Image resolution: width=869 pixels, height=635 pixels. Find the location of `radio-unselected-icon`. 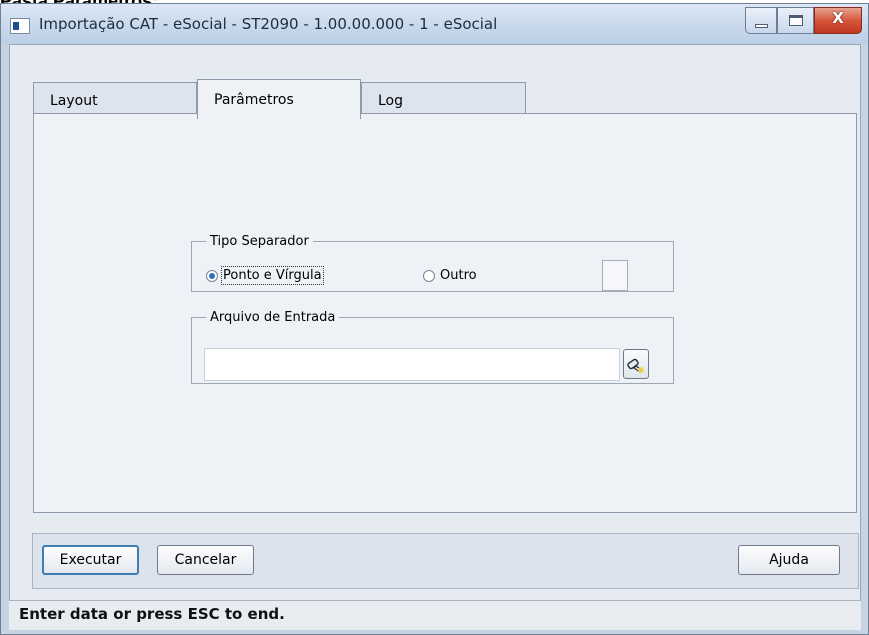

radio-unselected-icon is located at coordinates (429, 275).